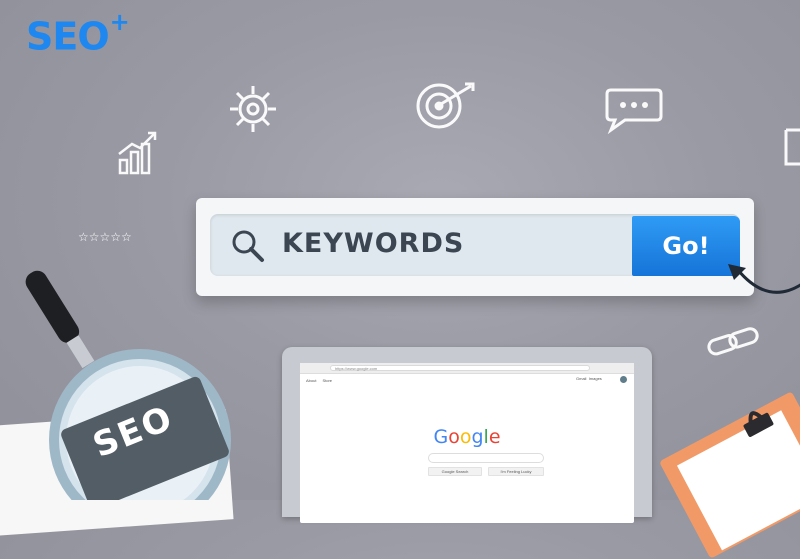  What do you see at coordinates (516, 471) in the screenshot?
I see `feeling-lucky-button: I'm Feeling Lucky` at bounding box center [516, 471].